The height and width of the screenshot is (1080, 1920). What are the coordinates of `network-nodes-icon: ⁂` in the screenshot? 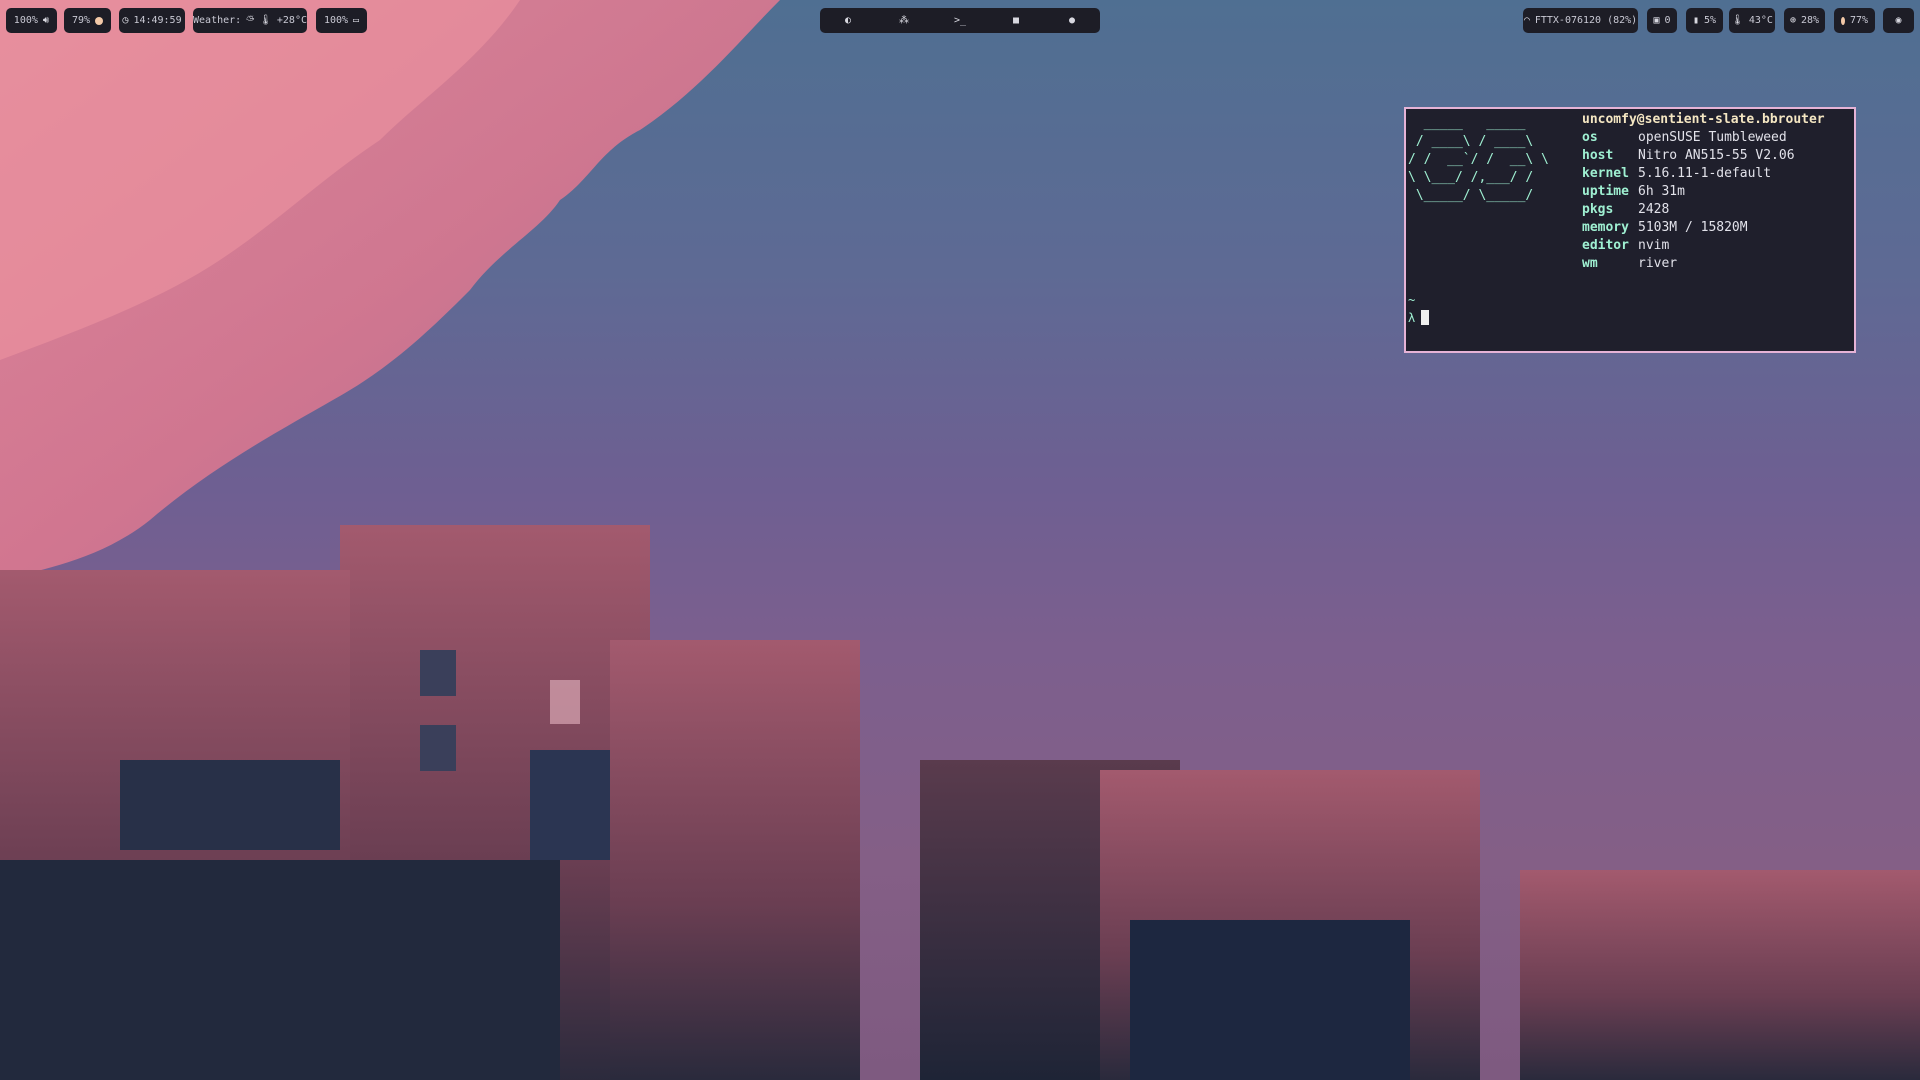 It's located at (904, 20).